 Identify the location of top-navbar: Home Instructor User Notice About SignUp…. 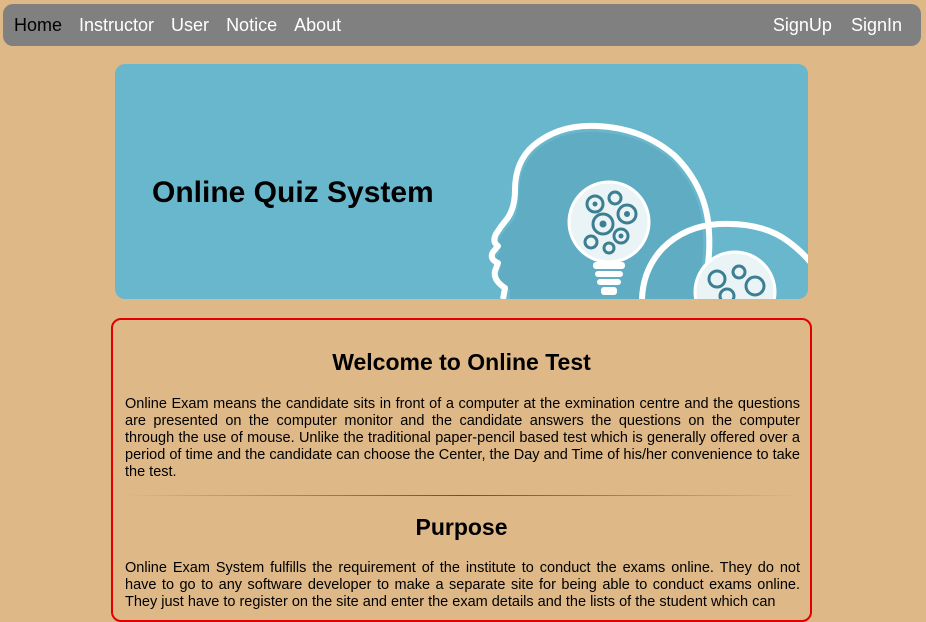
(462, 25).